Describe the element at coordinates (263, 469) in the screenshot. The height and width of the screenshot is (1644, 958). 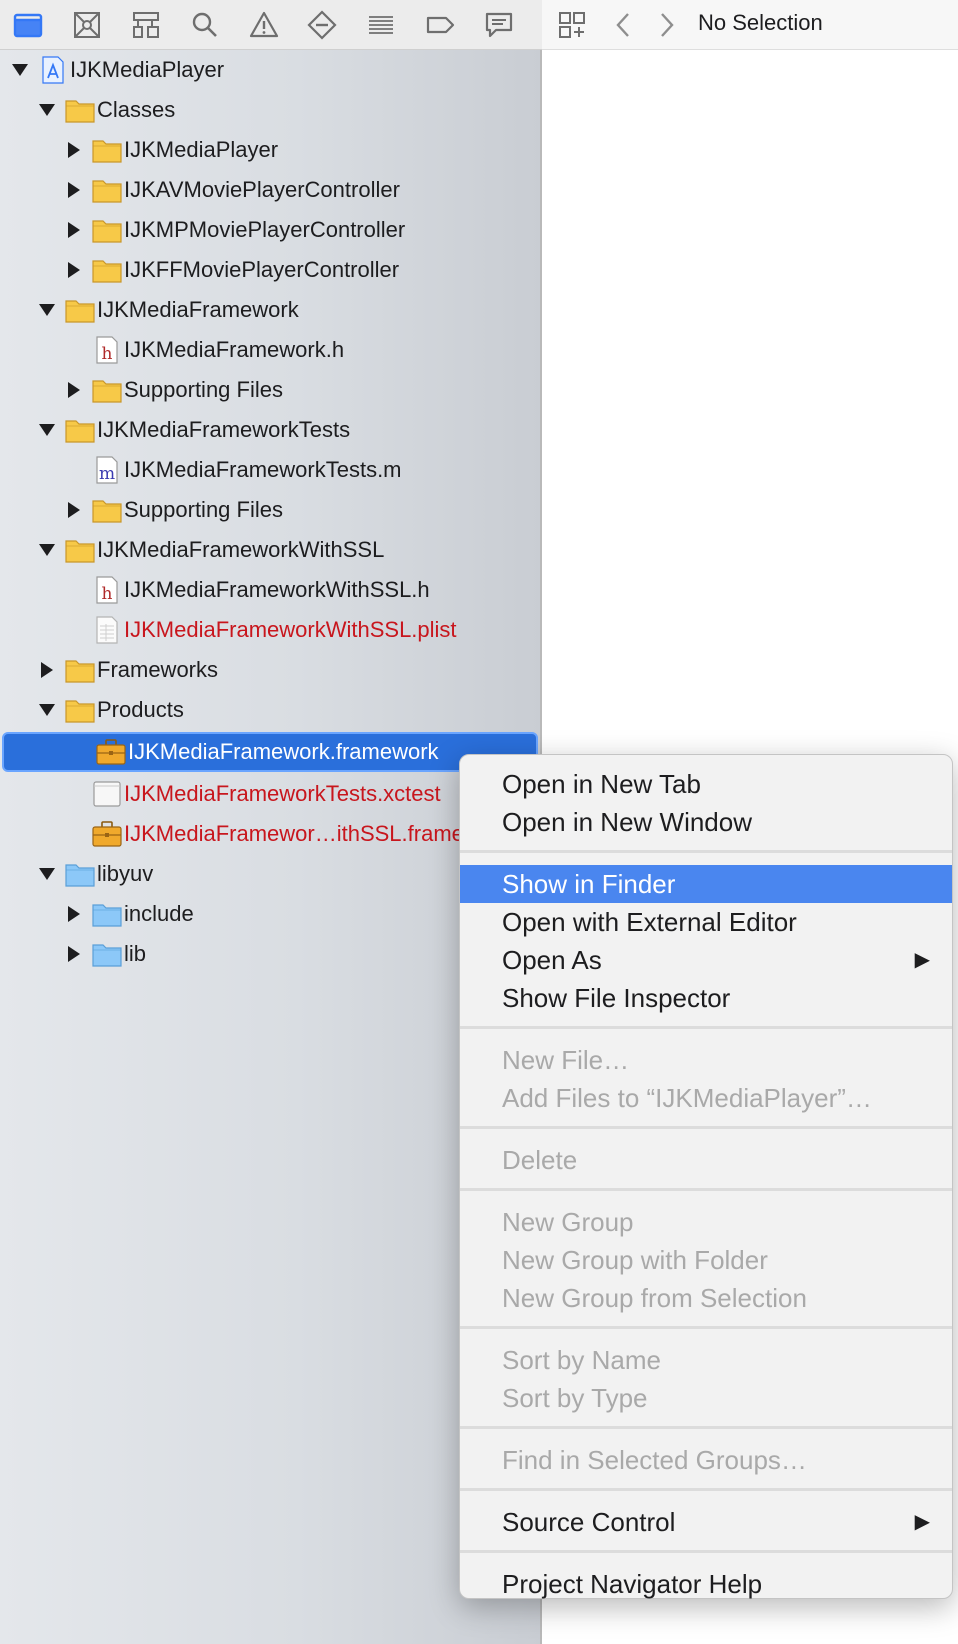
I see `tree-row-label: IJKMediaFrameworkTests.m` at that location.